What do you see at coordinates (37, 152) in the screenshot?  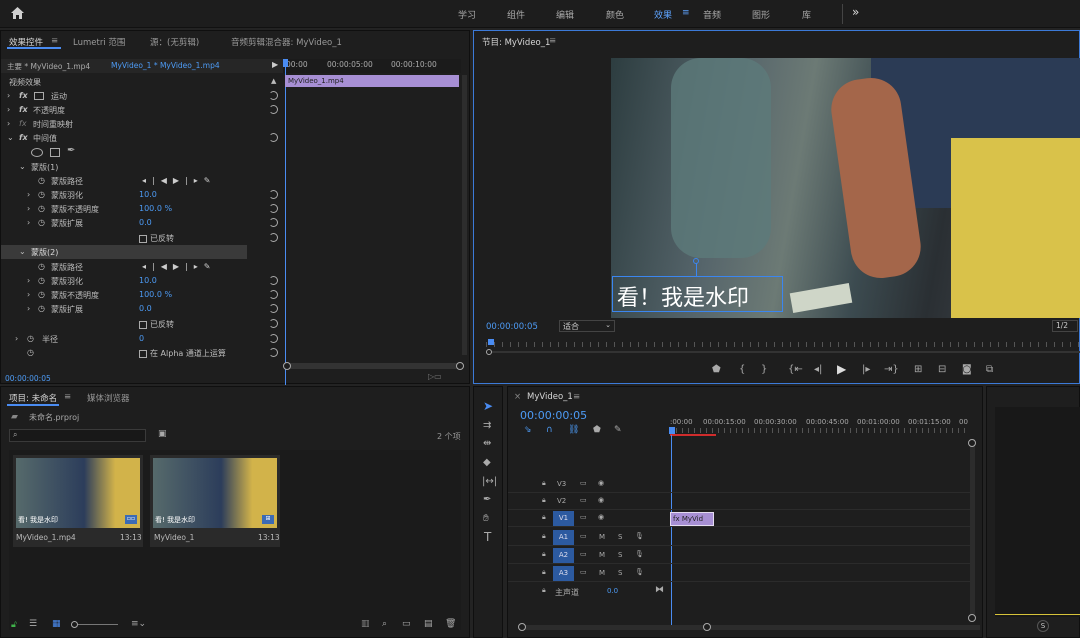 I see `ellipse-mask-icon` at bounding box center [37, 152].